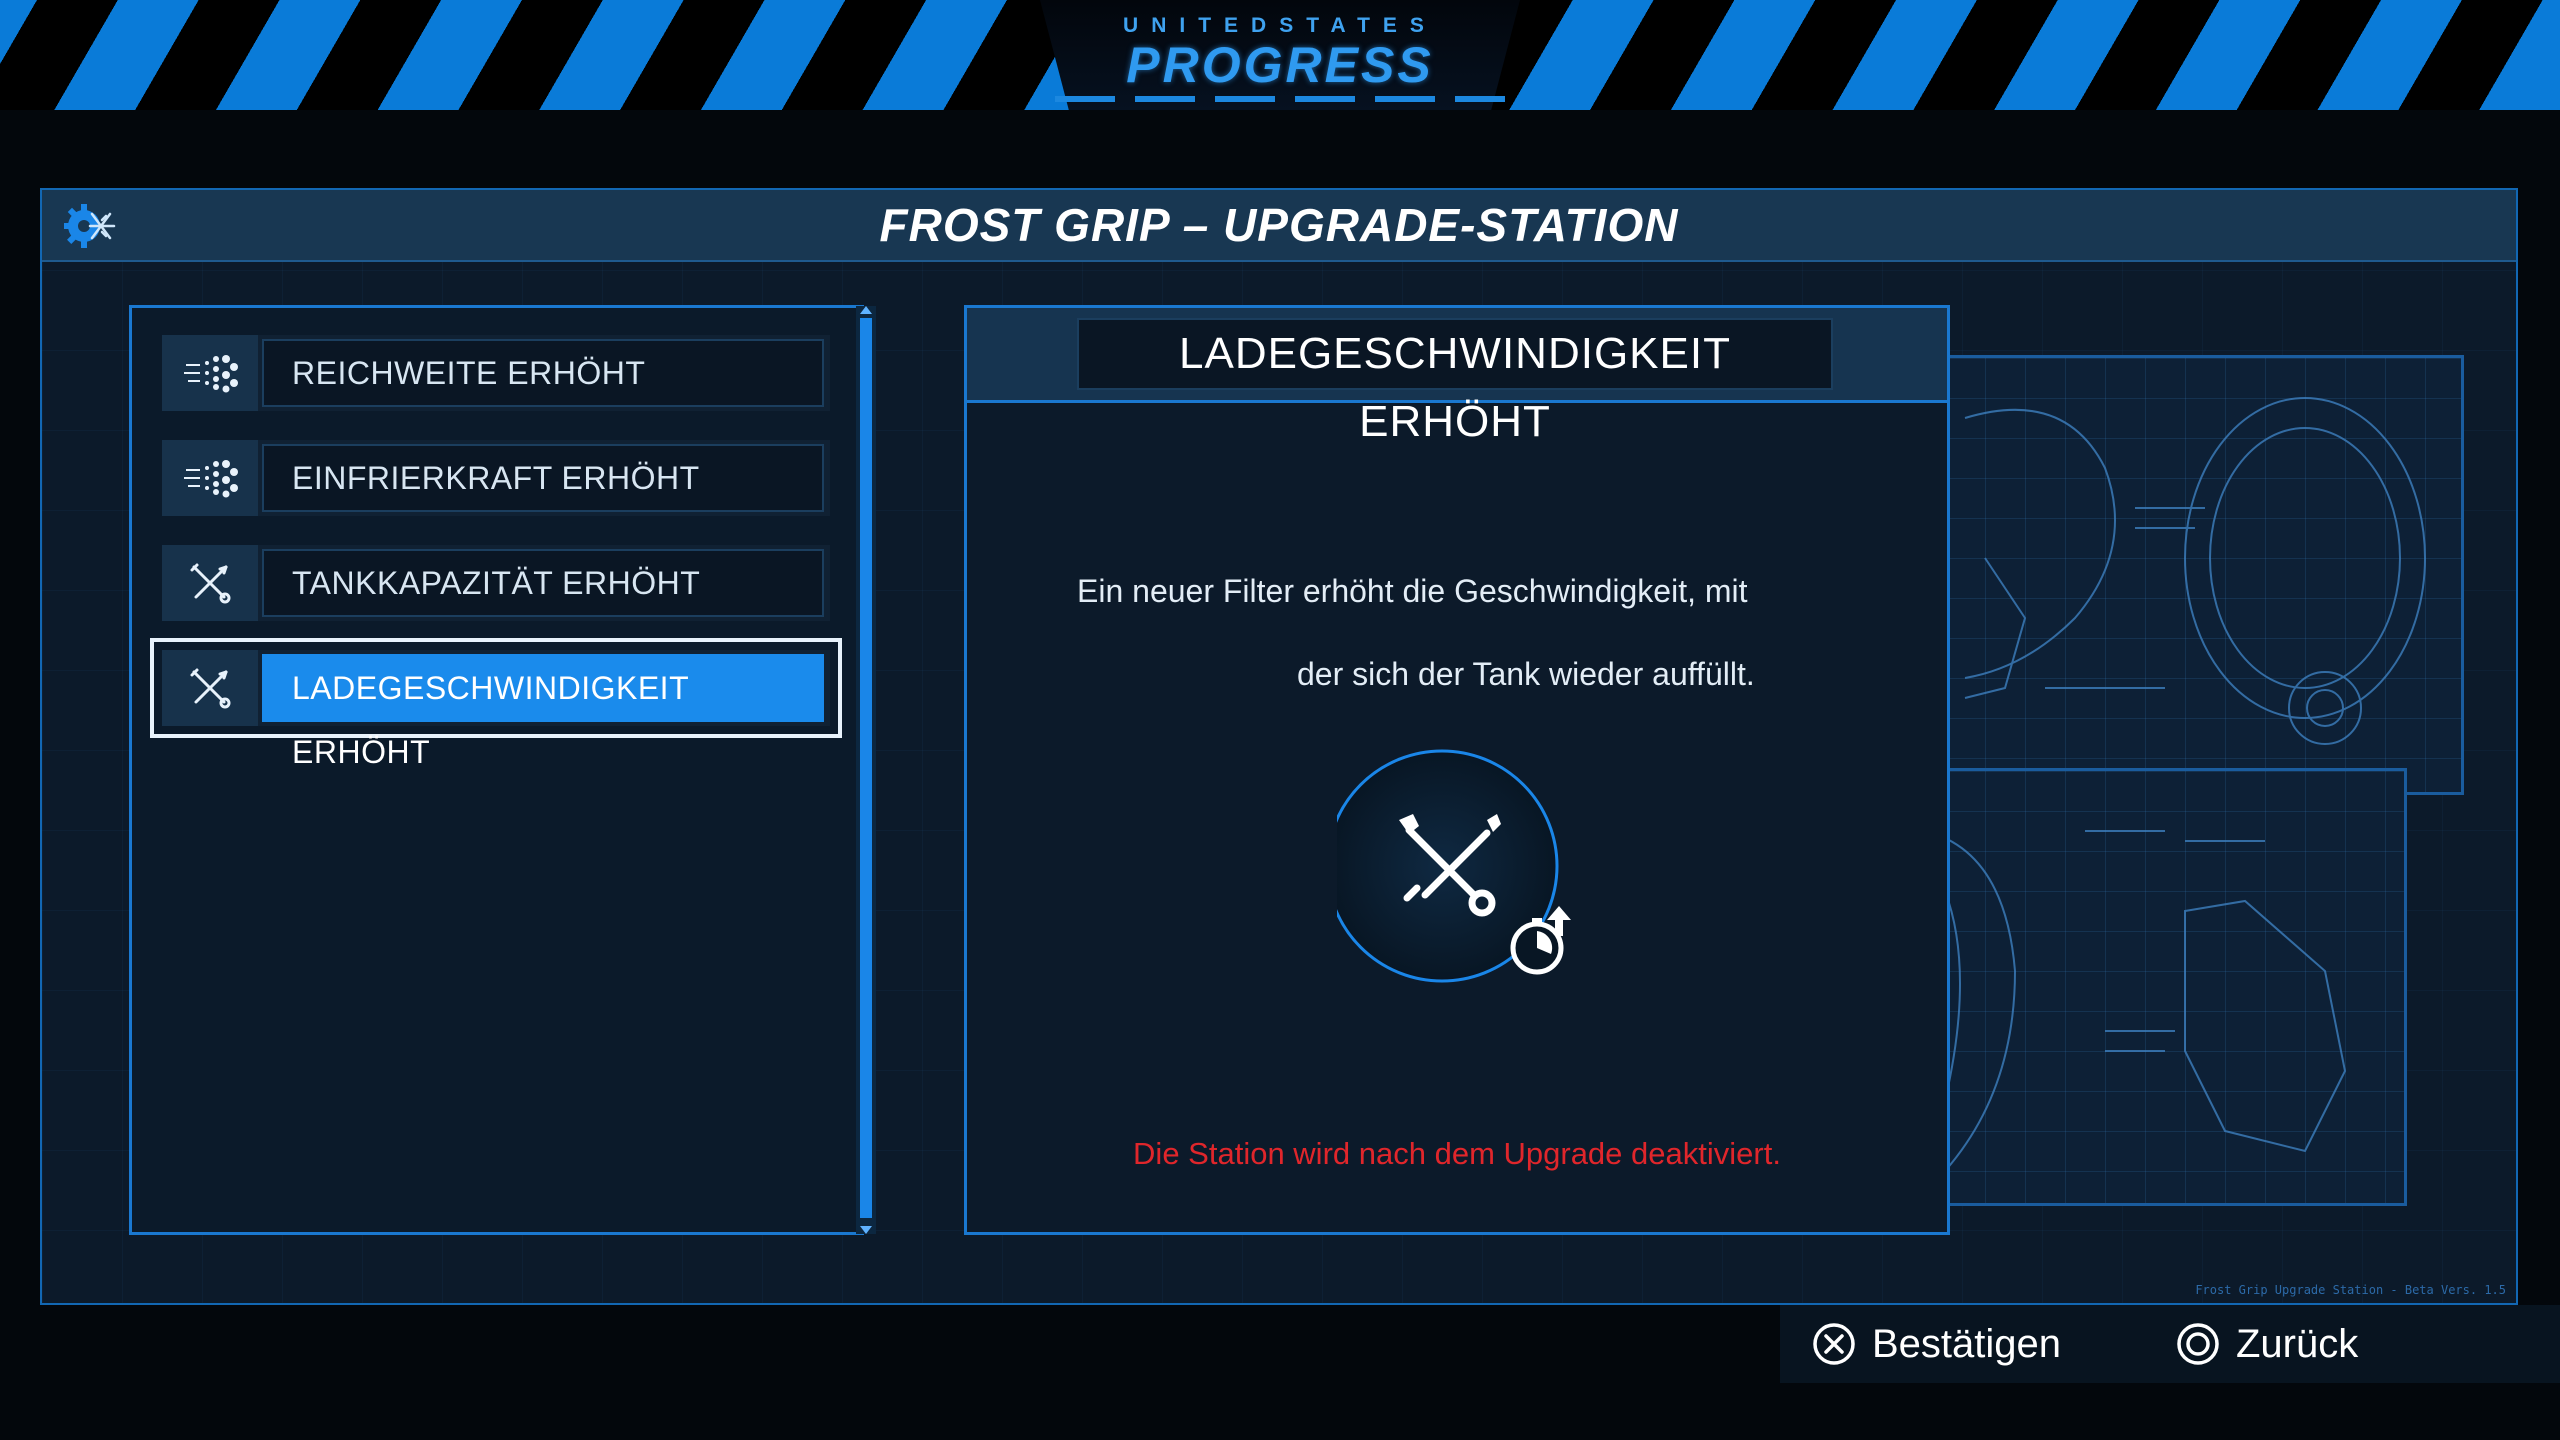 Image resolution: width=2560 pixels, height=1440 pixels. I want to click on window-title: FROST GRIP – UPGRADE-STATION, so click(1279, 225).